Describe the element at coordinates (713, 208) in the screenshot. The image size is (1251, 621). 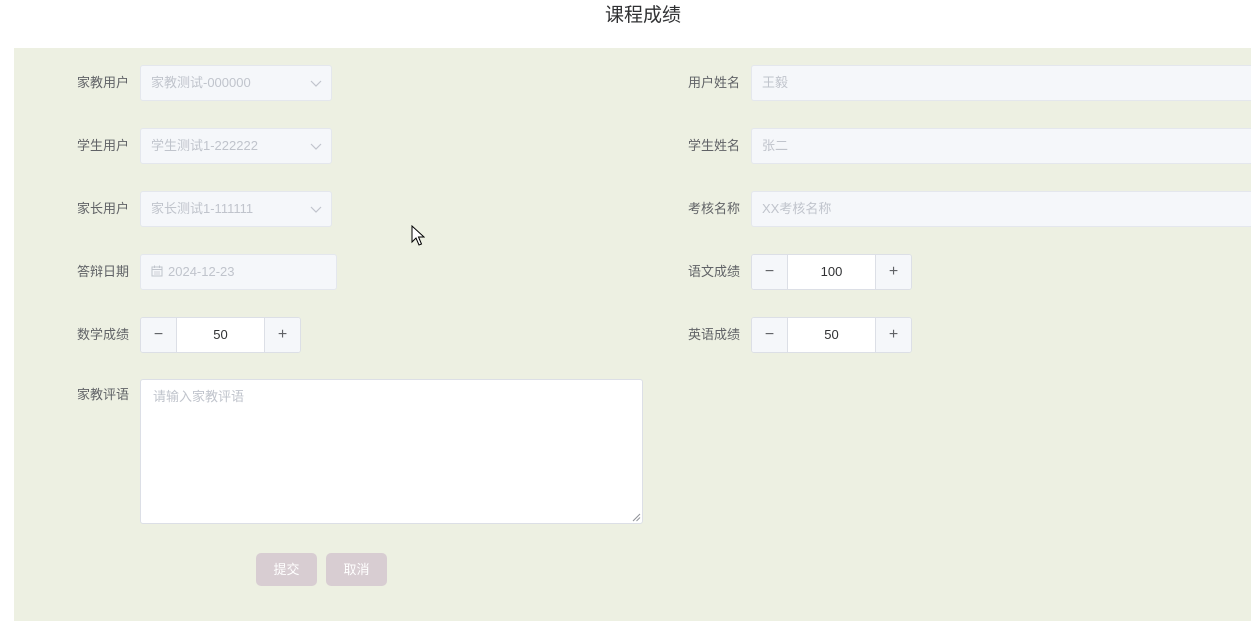
I see `exam-name-label: 考核名称` at that location.